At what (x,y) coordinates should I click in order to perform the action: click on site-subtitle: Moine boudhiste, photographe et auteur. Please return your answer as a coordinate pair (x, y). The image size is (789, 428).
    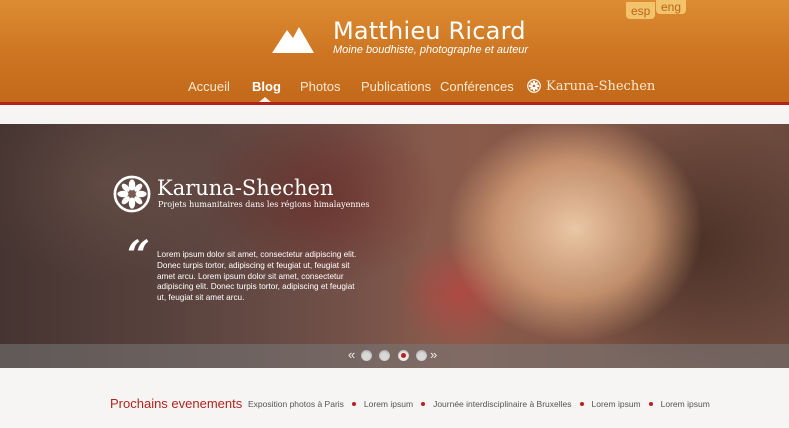
    Looking at the image, I should click on (431, 50).